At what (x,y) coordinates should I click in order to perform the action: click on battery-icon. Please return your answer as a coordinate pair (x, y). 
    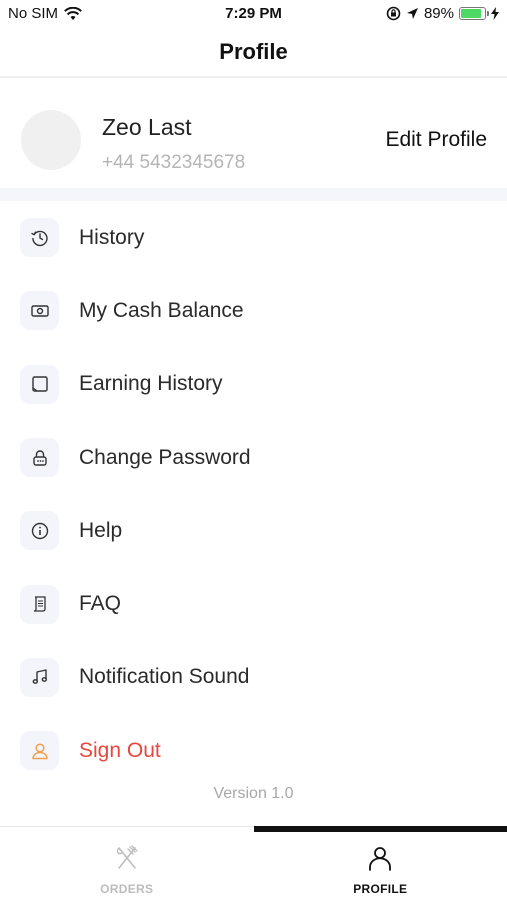
    Looking at the image, I should click on (474, 13).